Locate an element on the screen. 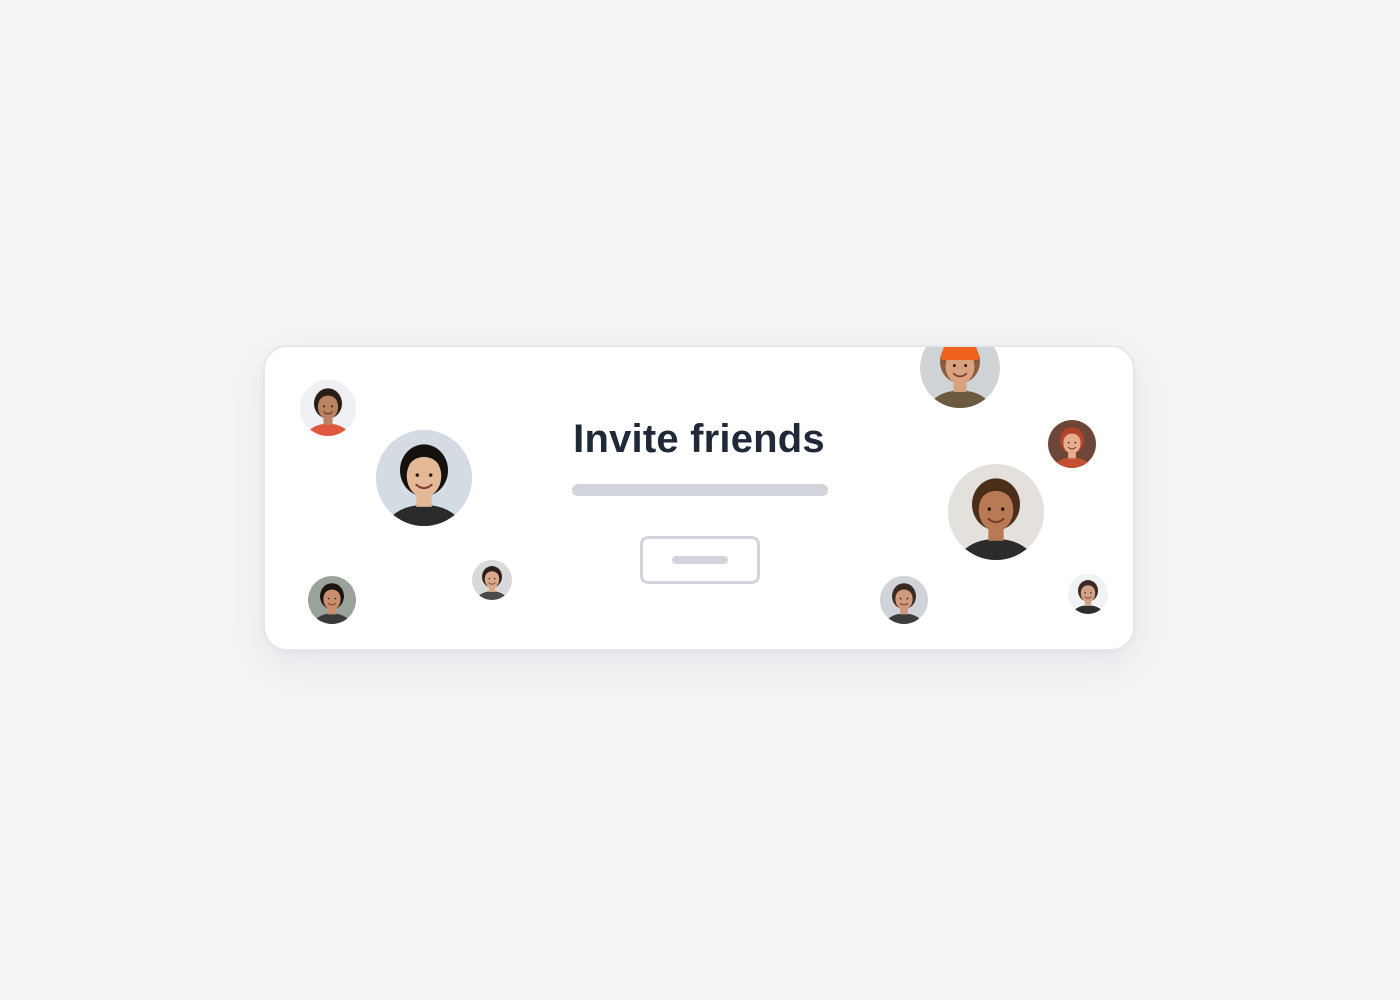  avatar-man-small-right is located at coordinates (1088, 594).